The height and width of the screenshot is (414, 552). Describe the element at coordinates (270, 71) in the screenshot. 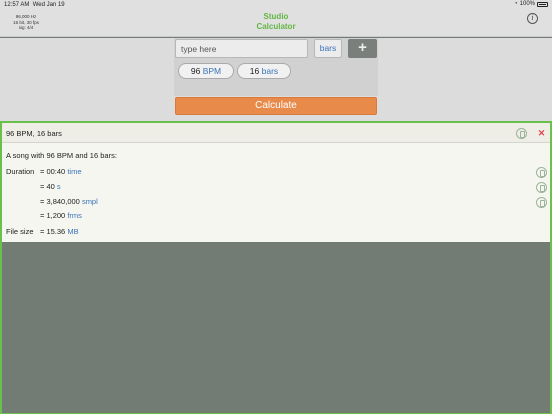

I see `chip-bars-unit: bars` at that location.